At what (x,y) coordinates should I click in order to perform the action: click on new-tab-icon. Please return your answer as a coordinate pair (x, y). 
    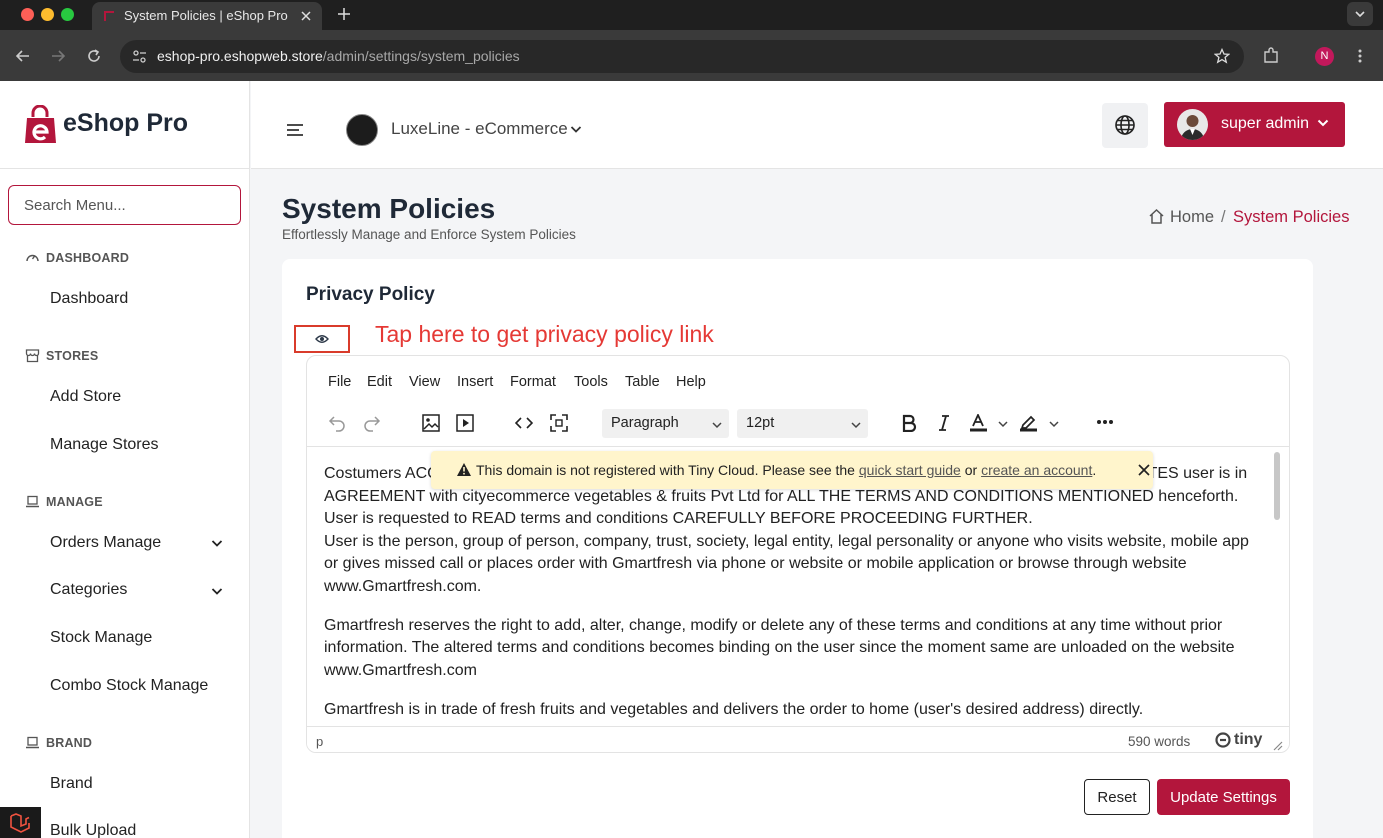
    Looking at the image, I should click on (344, 14).